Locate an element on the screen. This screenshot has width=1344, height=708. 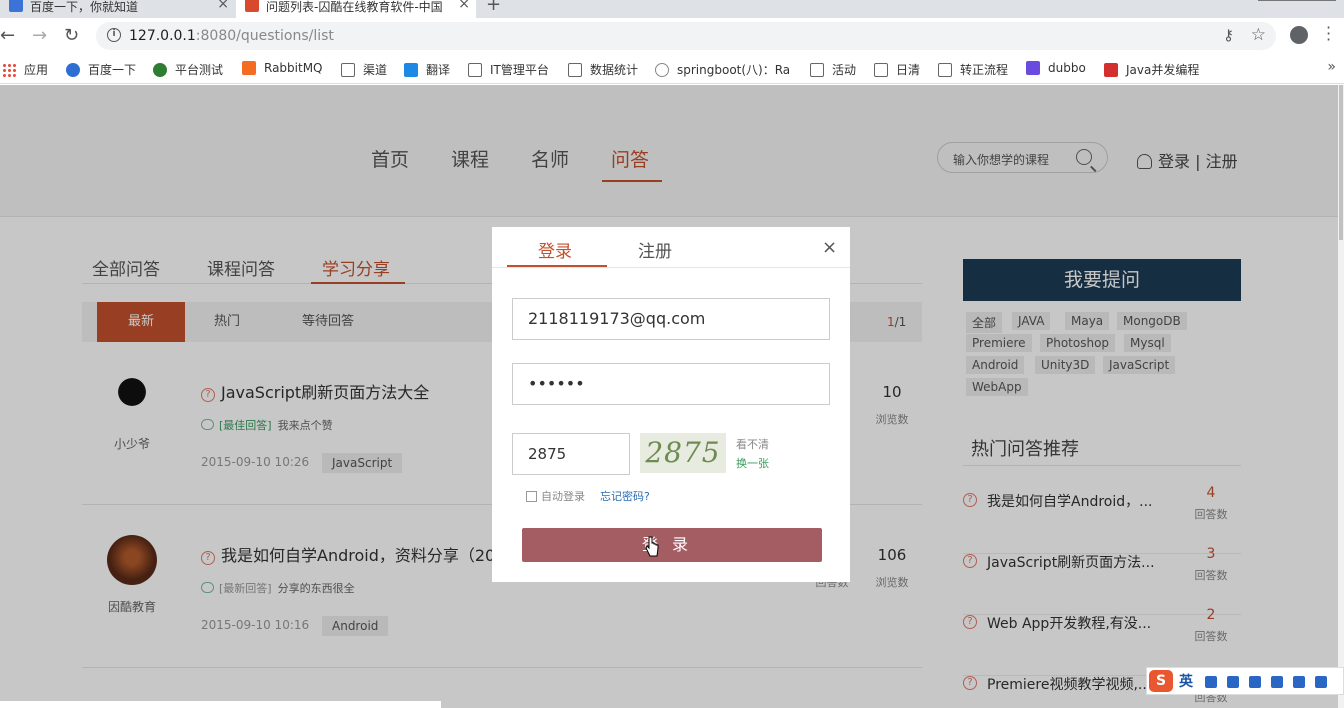
modal-tab-divider is located at coordinates (671, 267).